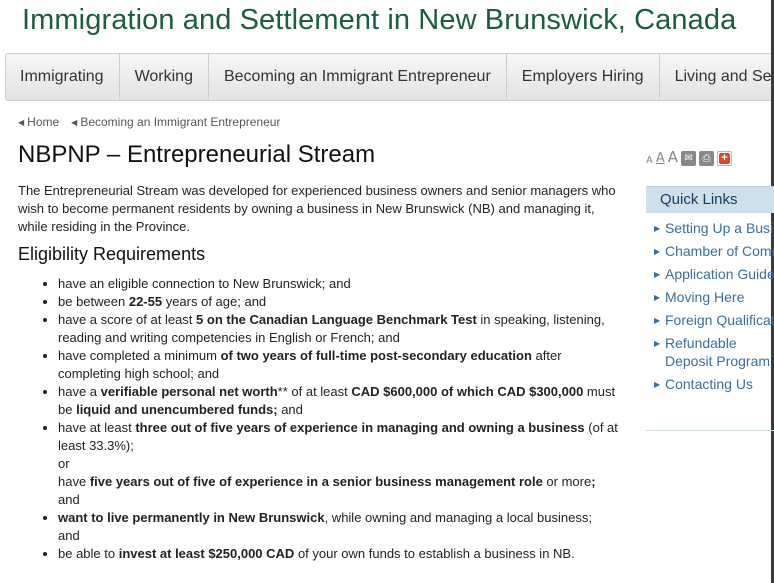 The image size is (774, 583). I want to click on quick-links-title: Quick Links, so click(710, 199).